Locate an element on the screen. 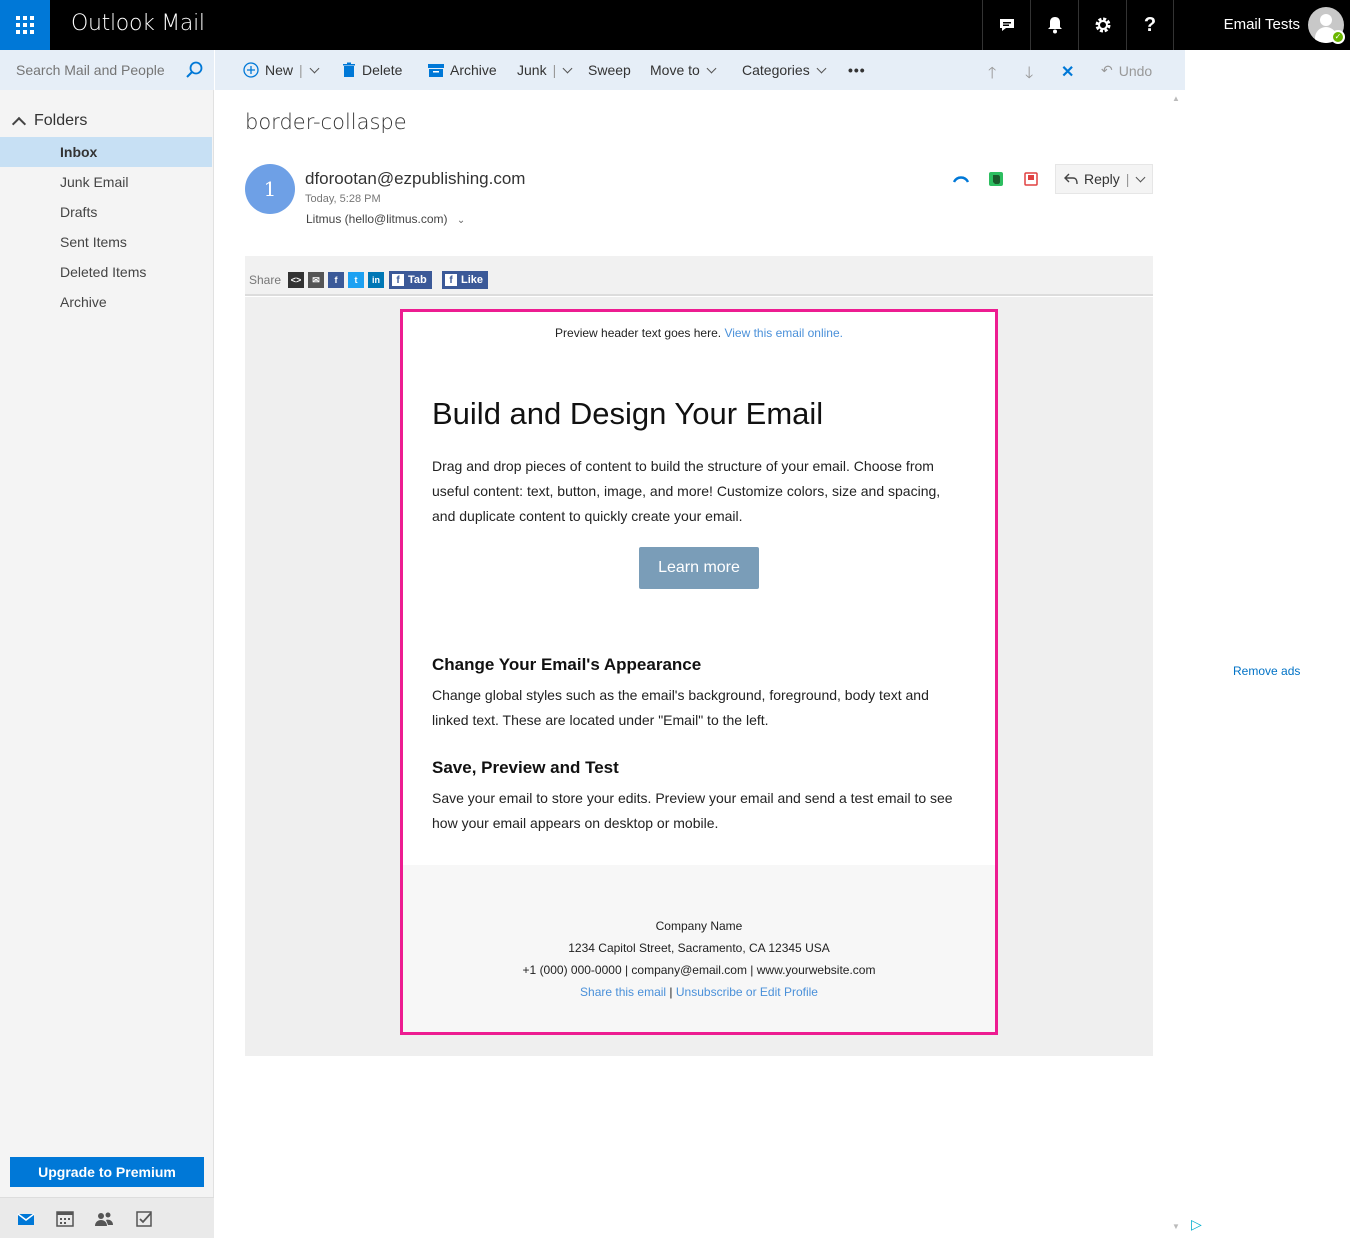  notifications-button is located at coordinates (1054, 25).